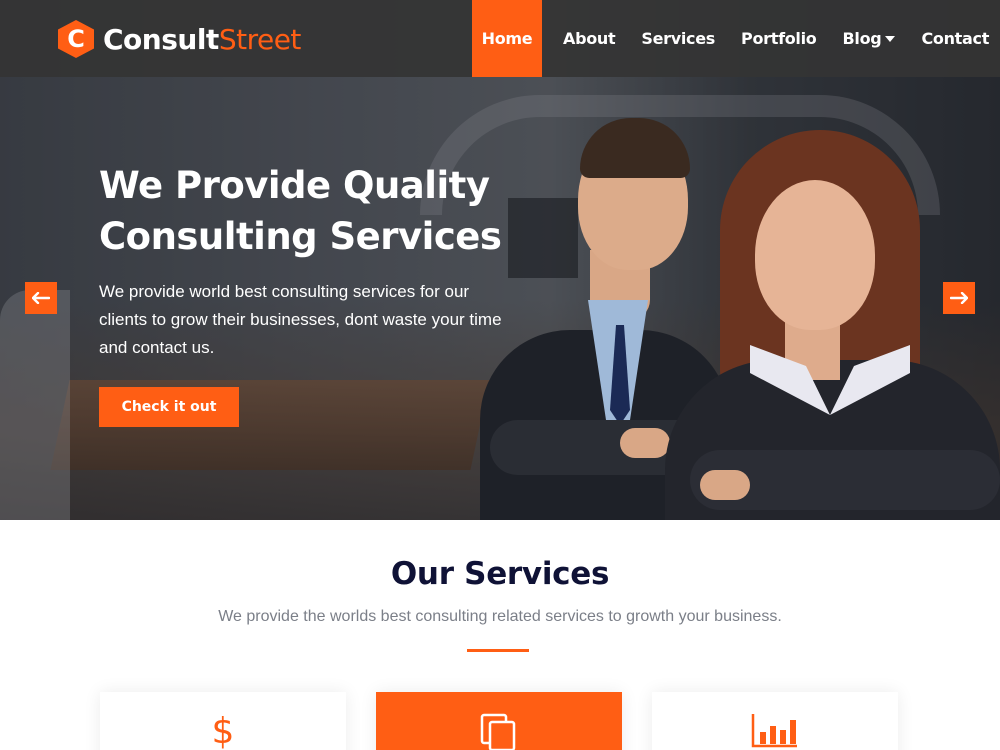 The width and height of the screenshot is (1000, 750). Describe the element at coordinates (260, 39) in the screenshot. I see `logo-text-part2: Street` at that location.